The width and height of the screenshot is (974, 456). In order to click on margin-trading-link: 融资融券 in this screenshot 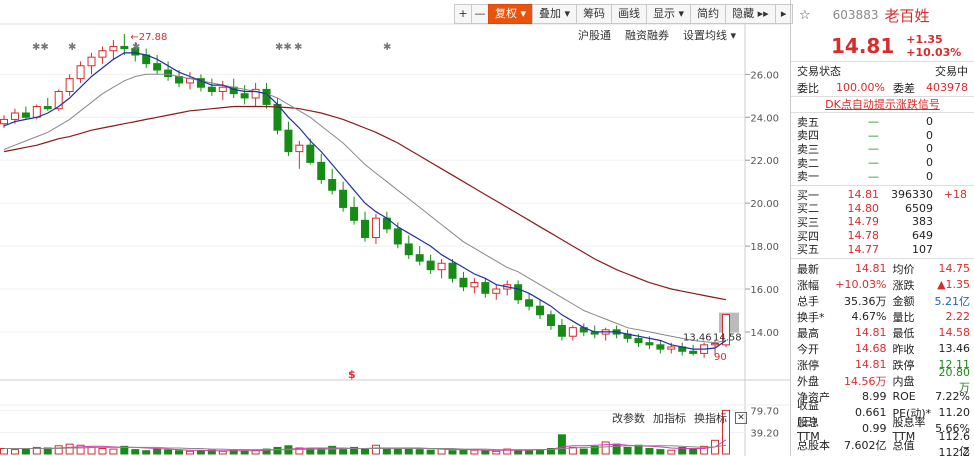, I will do `click(647, 35)`.